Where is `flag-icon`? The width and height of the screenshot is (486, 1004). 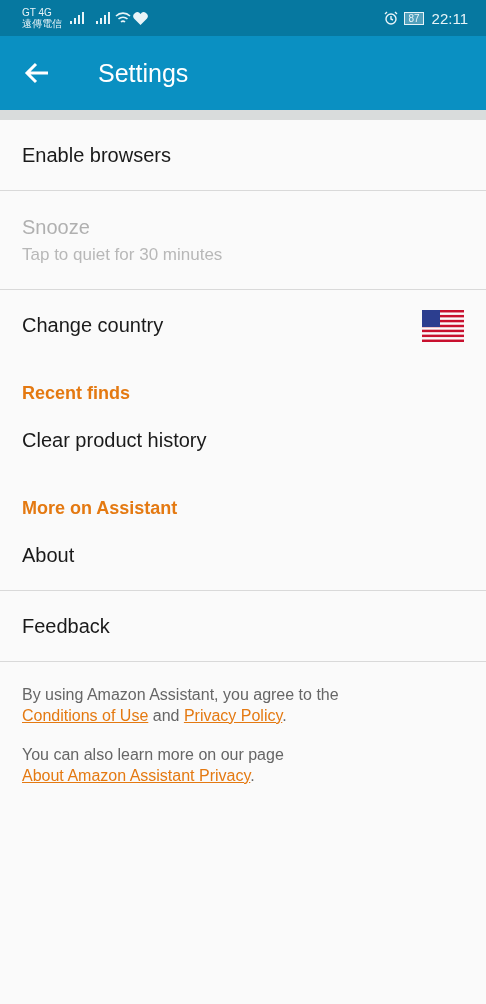
flag-icon is located at coordinates (443, 325).